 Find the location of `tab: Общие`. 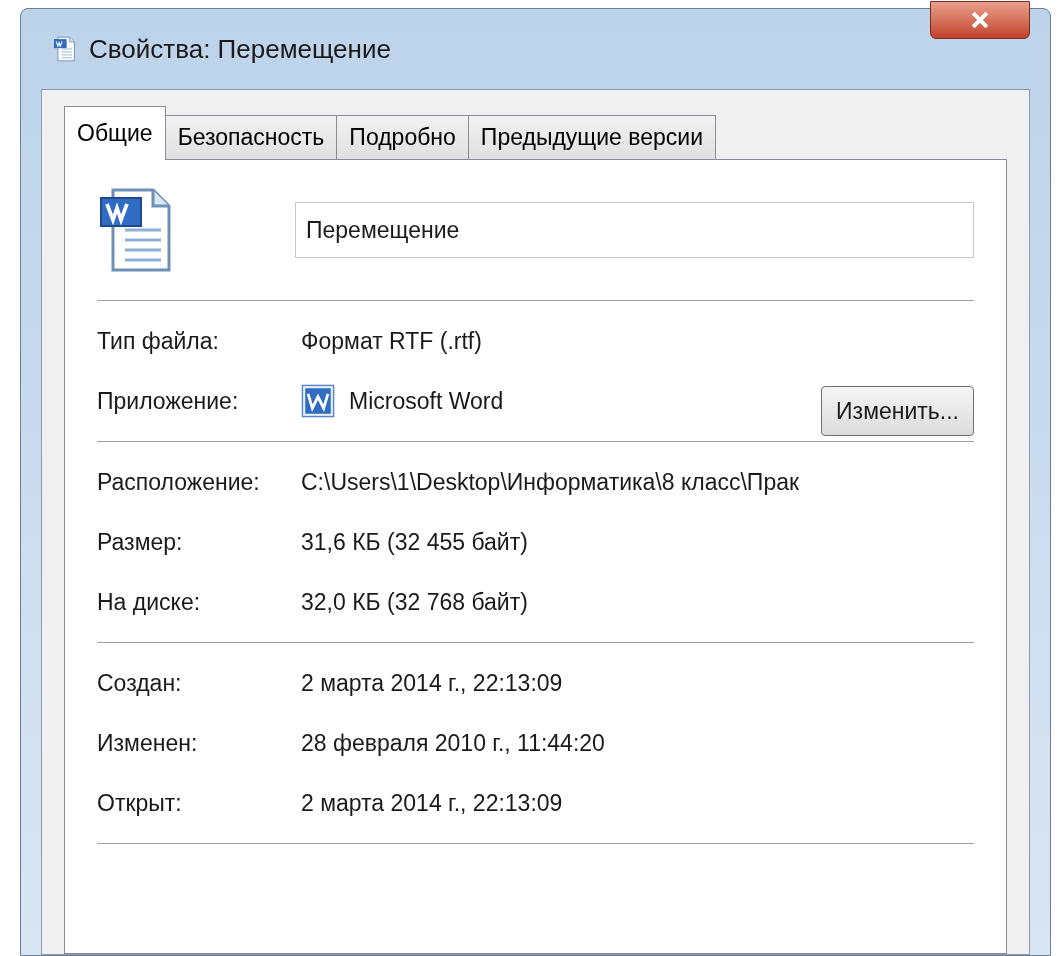

tab: Общие is located at coordinates (115, 133).